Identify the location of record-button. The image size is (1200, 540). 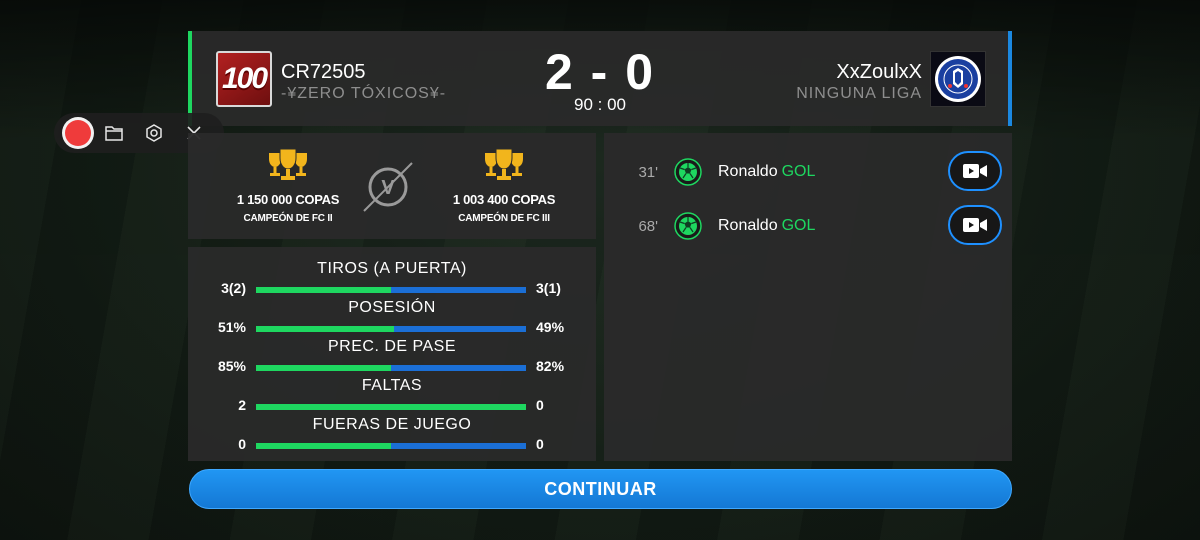
(78, 133).